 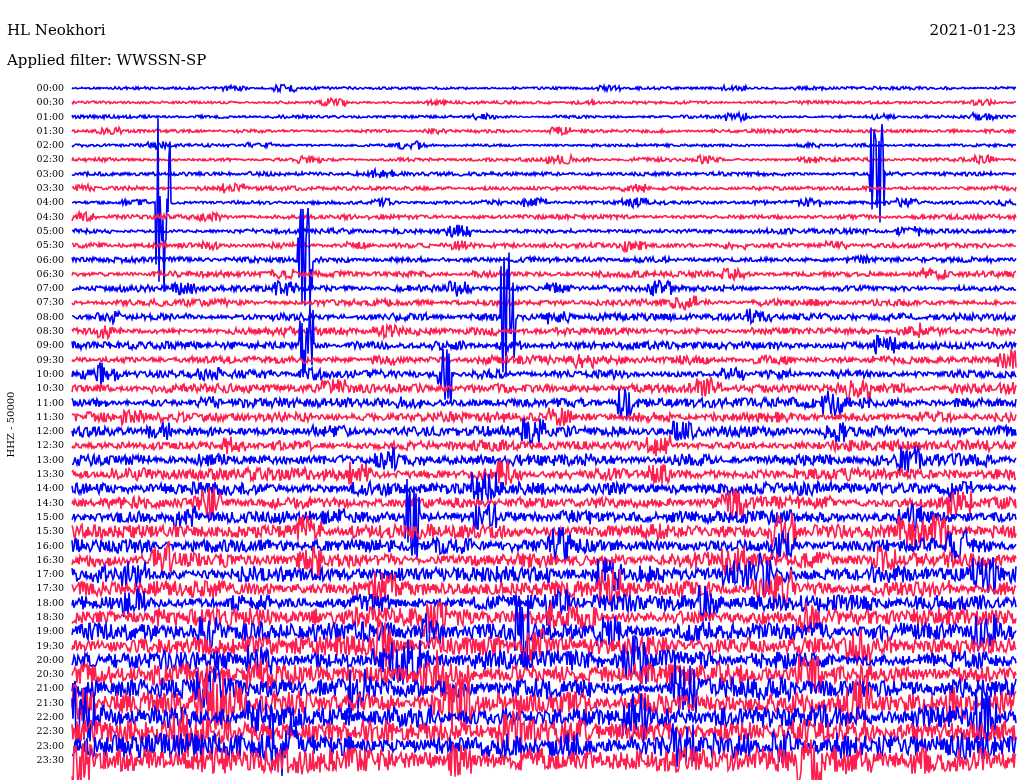 I want to click on time-label: 18:30, so click(x=49, y=617).